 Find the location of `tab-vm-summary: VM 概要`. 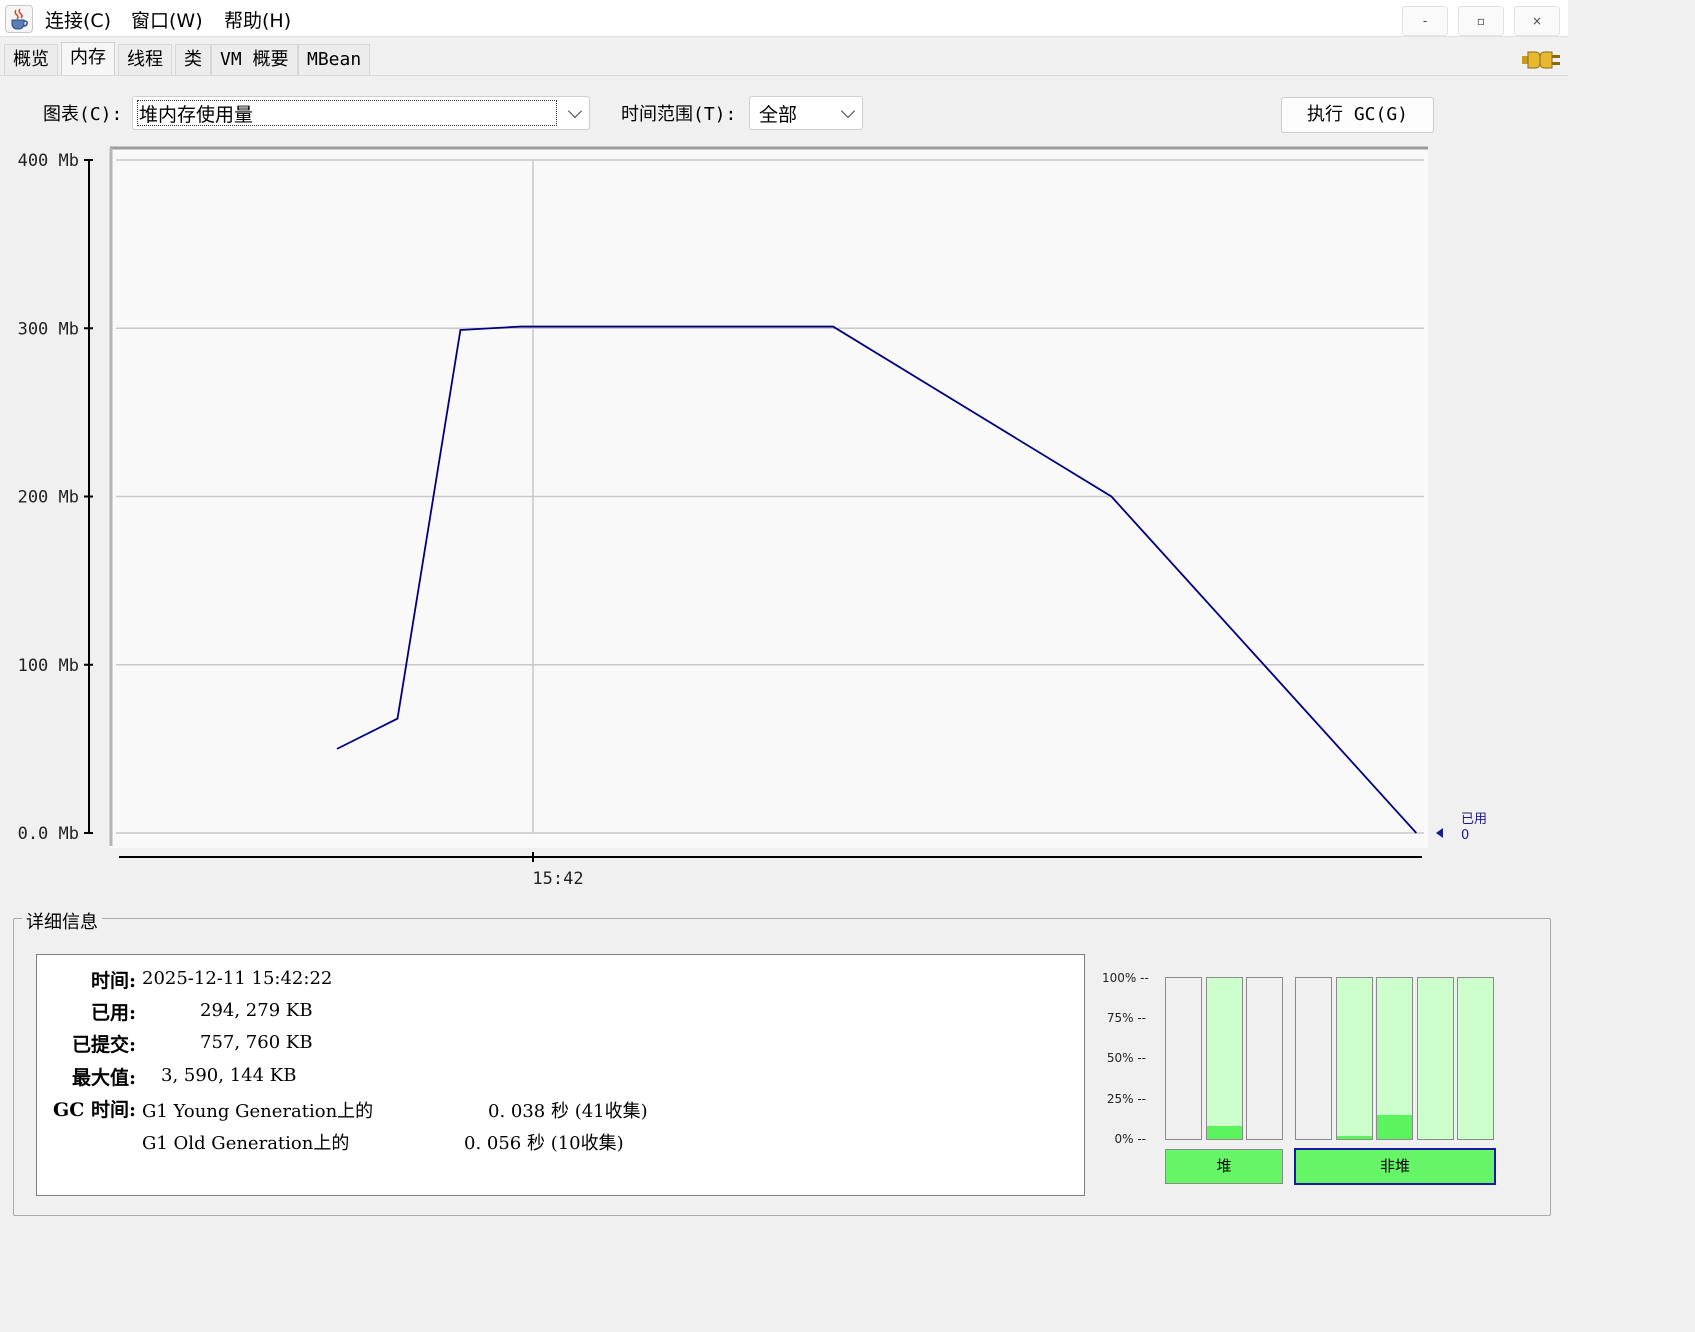

tab-vm-summary: VM 概要 is located at coordinates (254, 59).